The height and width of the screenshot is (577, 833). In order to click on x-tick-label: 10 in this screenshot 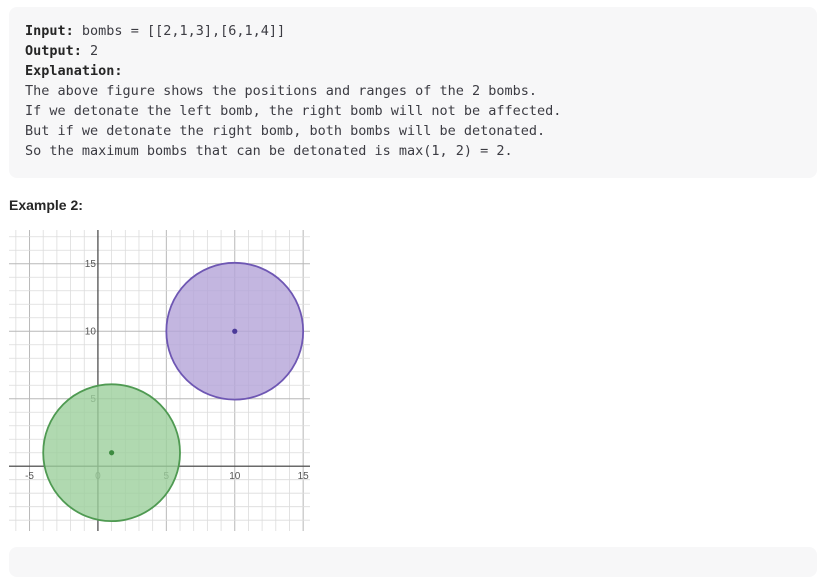, I will do `click(235, 476)`.